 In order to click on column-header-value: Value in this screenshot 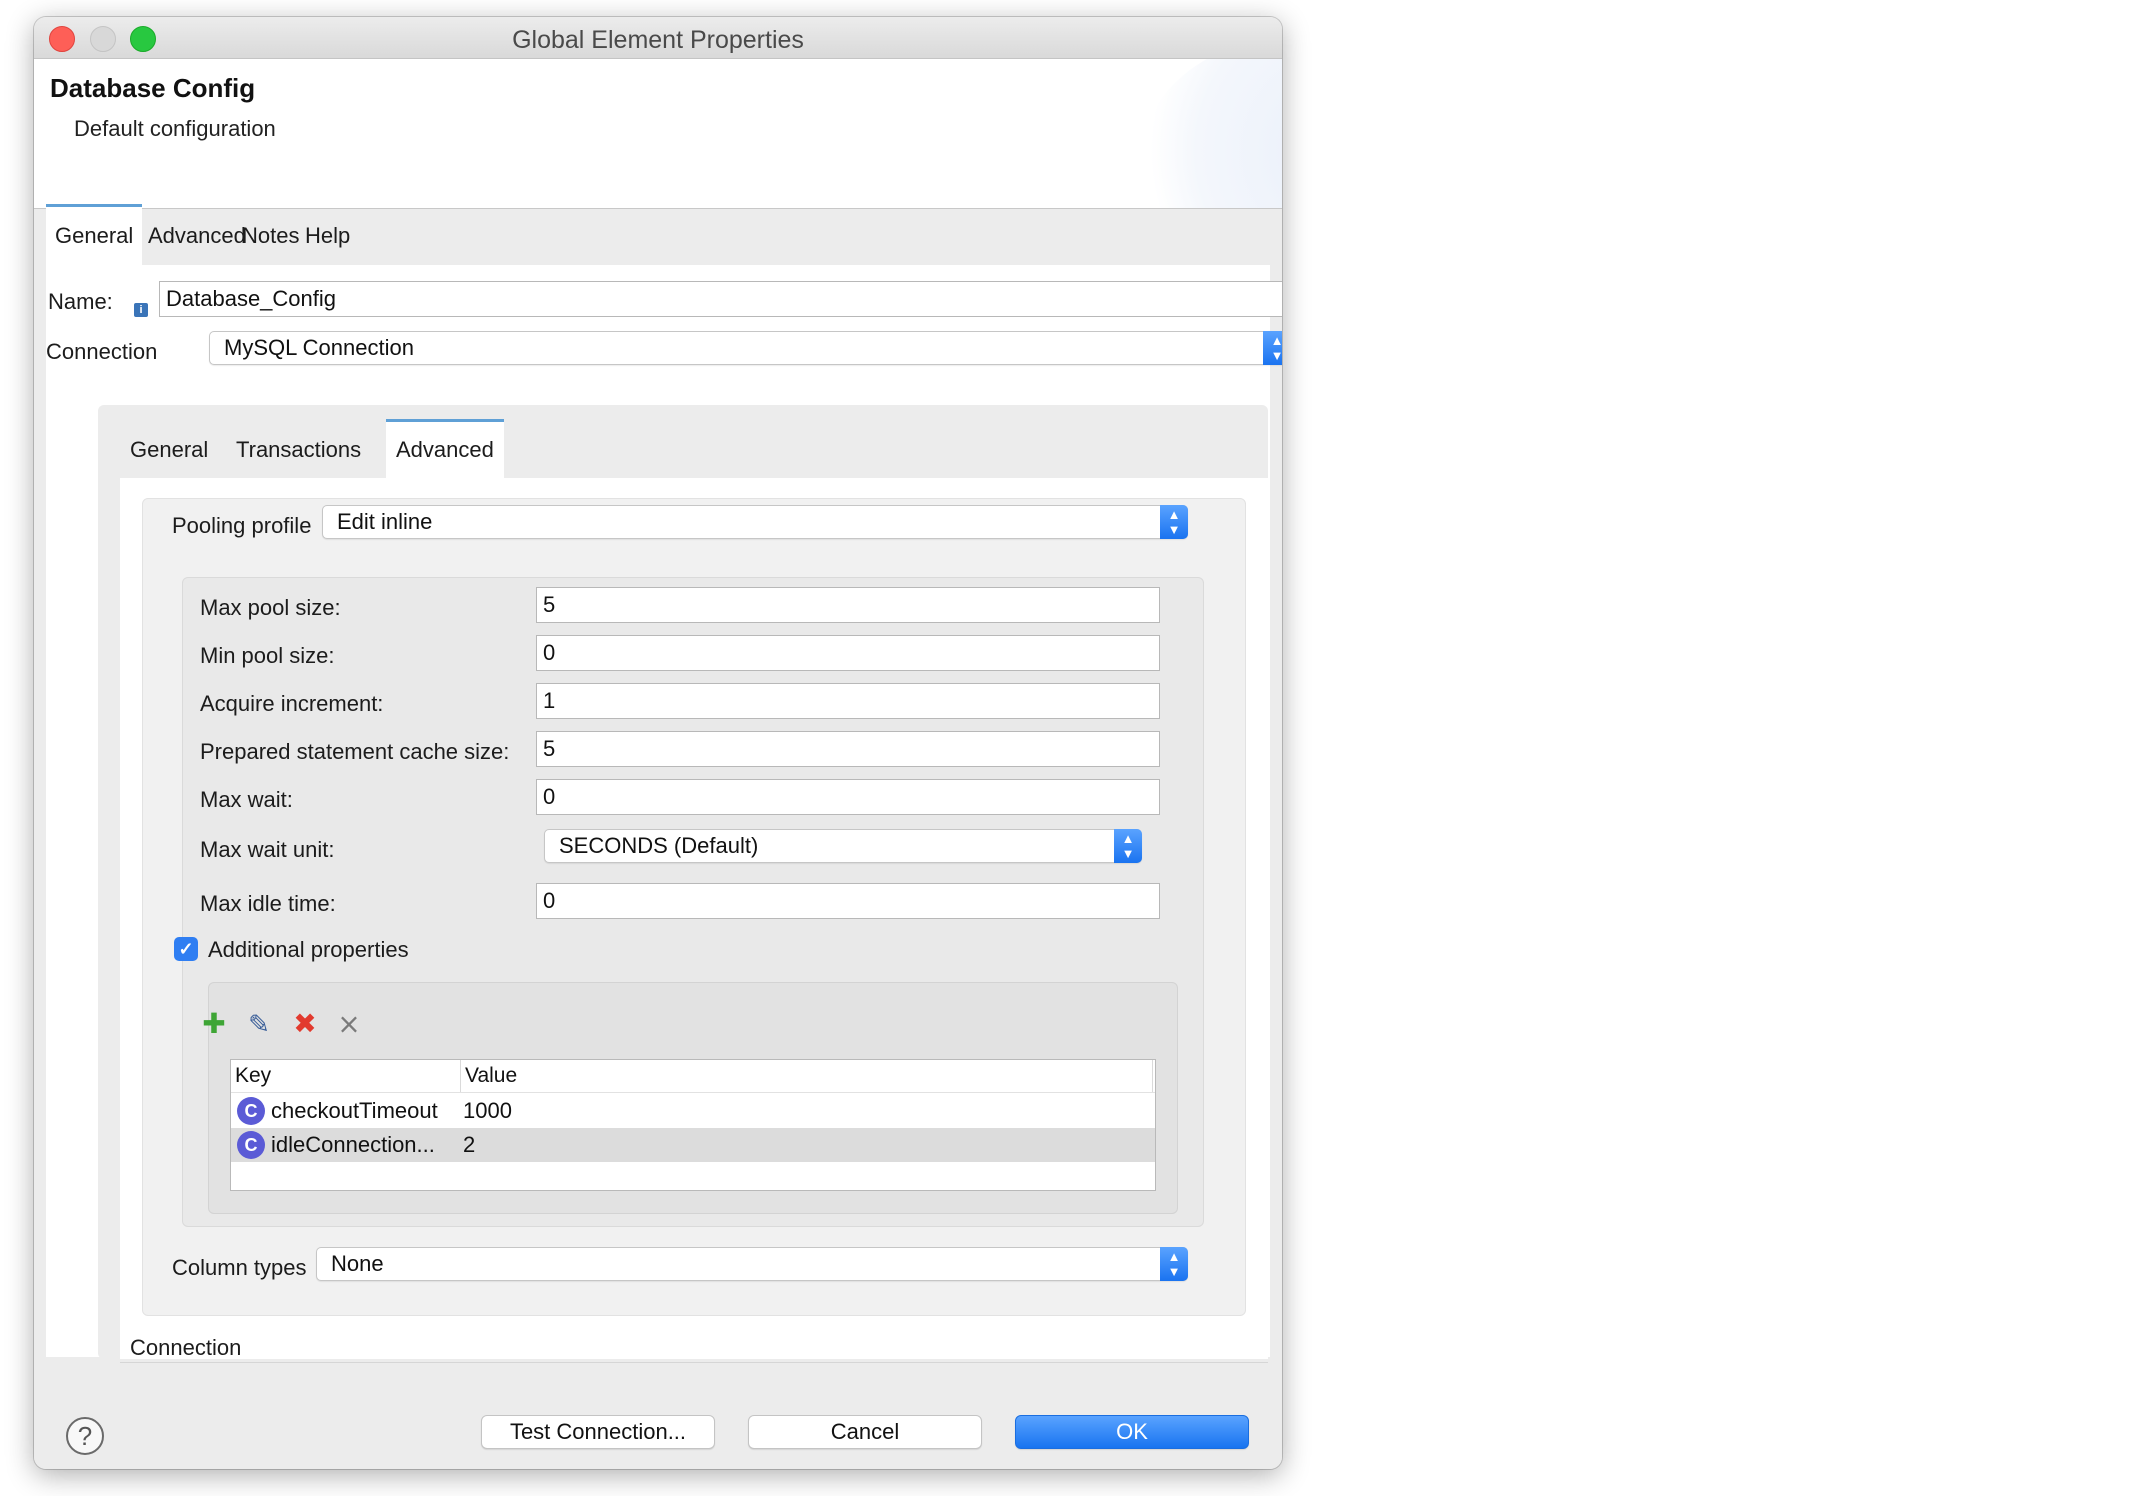, I will do `click(807, 1076)`.